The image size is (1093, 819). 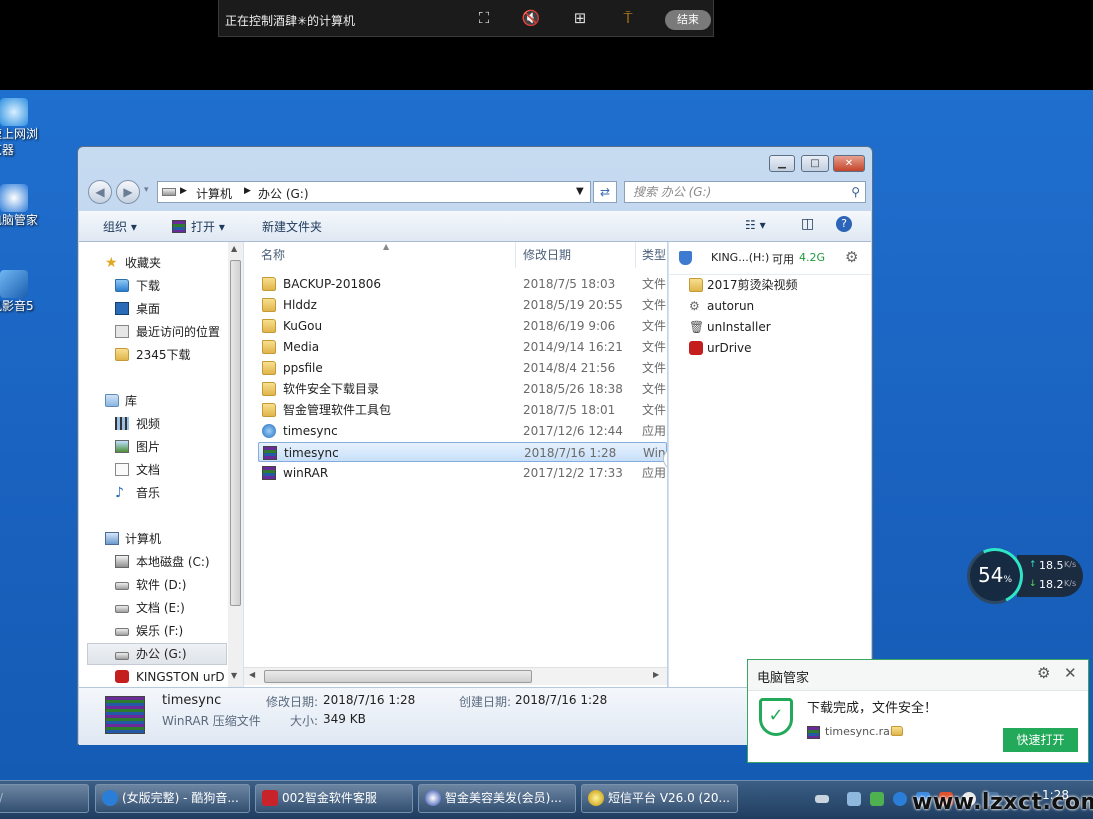 What do you see at coordinates (154, 263) in the screenshot?
I see `nav-favorites: ★ 收藏夹` at bounding box center [154, 263].